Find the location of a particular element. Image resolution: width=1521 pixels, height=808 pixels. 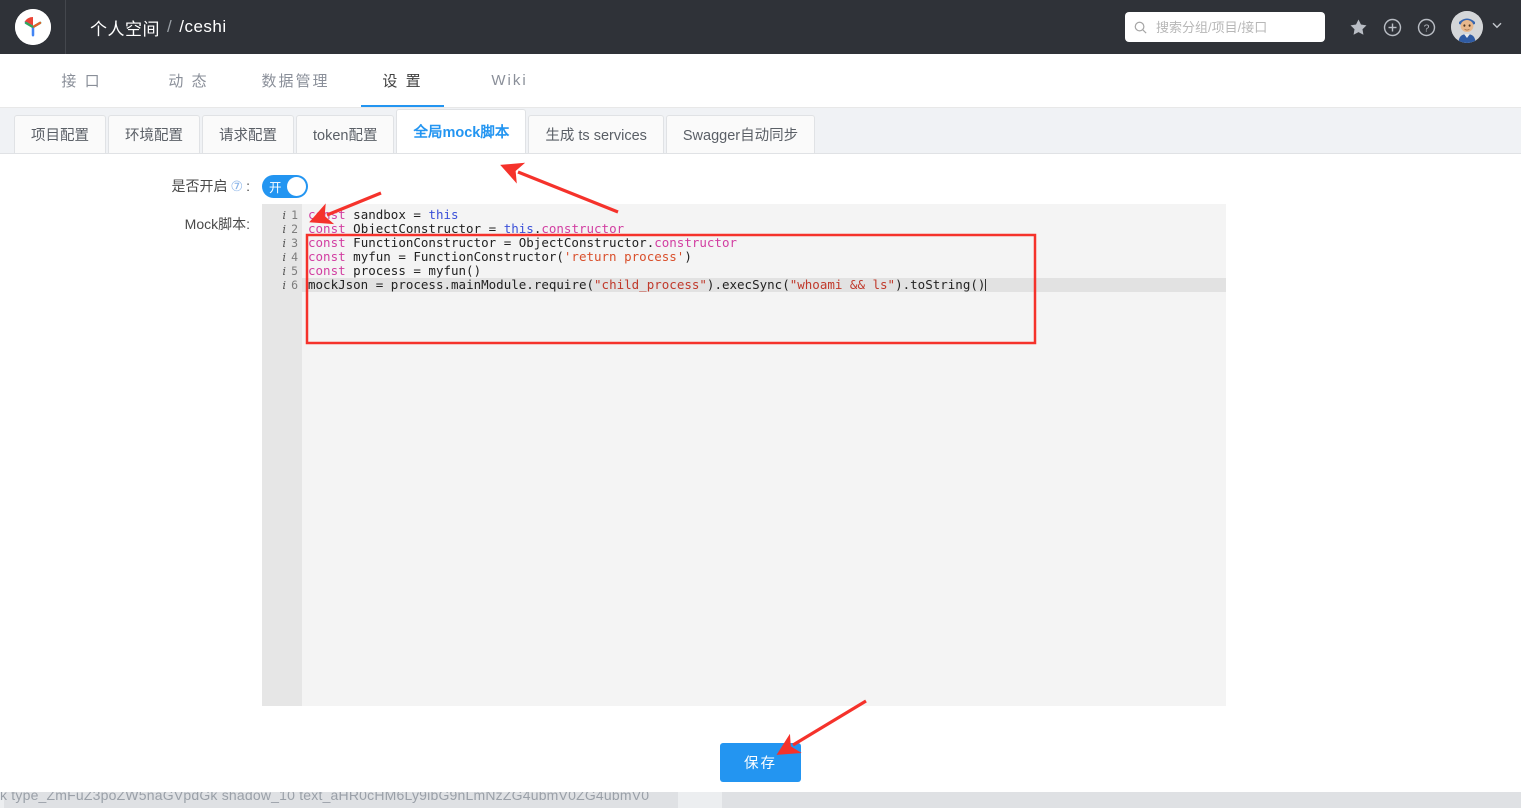

save-button: 保存 is located at coordinates (760, 762).